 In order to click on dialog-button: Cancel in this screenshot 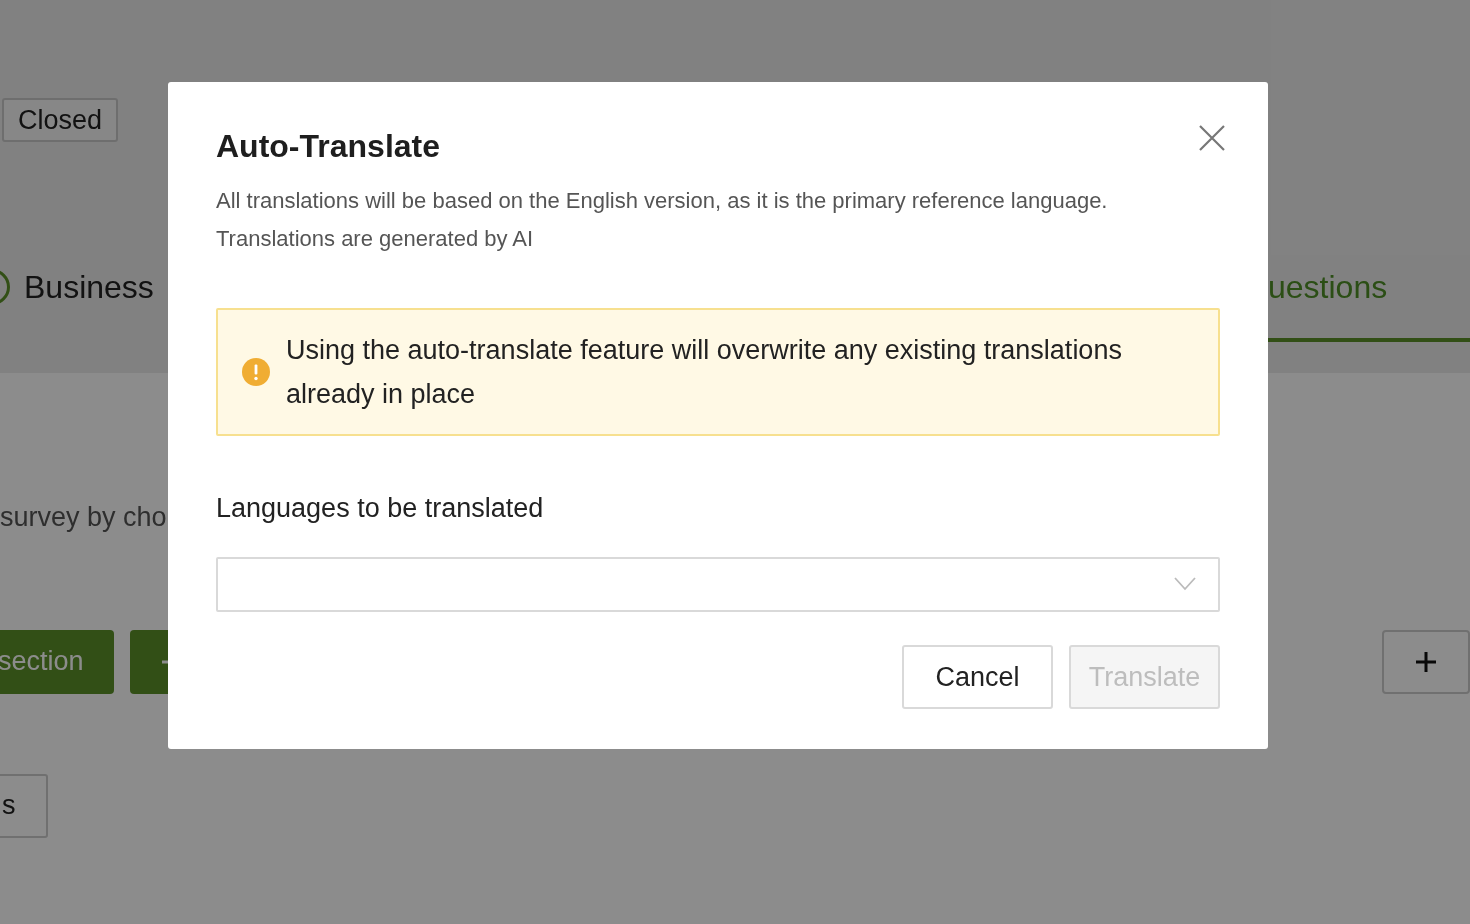, I will do `click(977, 677)`.